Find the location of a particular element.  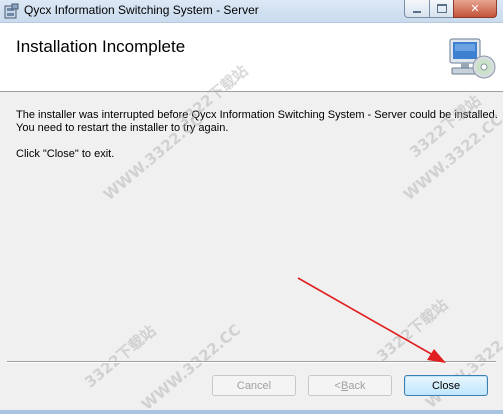

footer-separator is located at coordinates (251, 362).